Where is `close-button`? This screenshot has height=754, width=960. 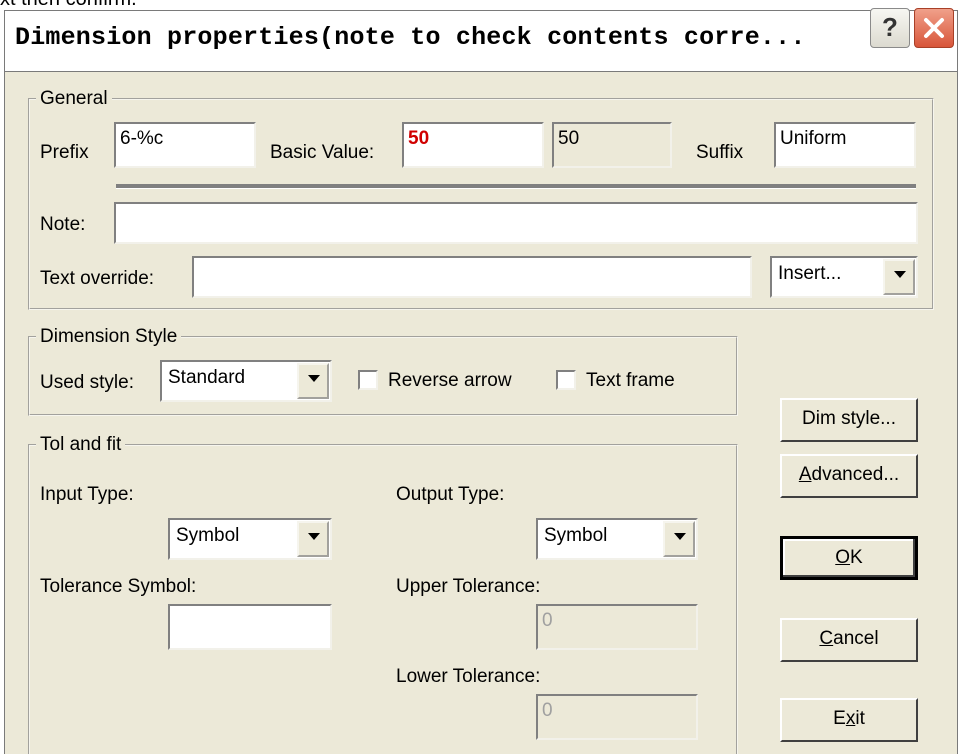 close-button is located at coordinates (934, 28).